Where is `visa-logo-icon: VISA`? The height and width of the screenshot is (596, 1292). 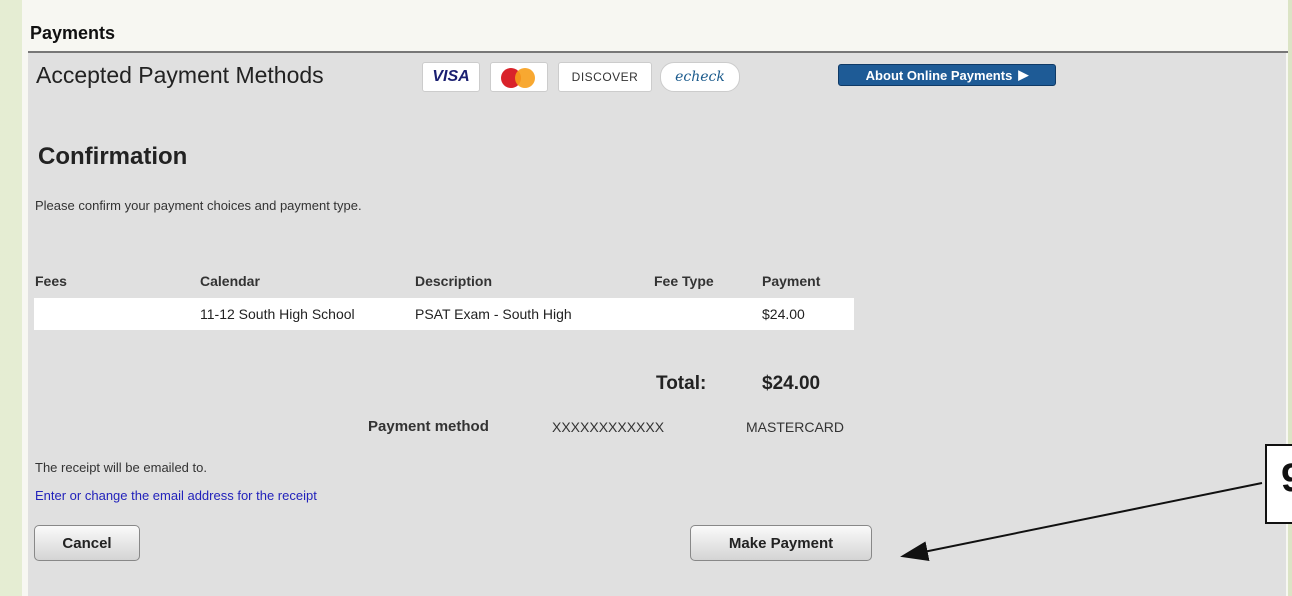 visa-logo-icon: VISA is located at coordinates (451, 77).